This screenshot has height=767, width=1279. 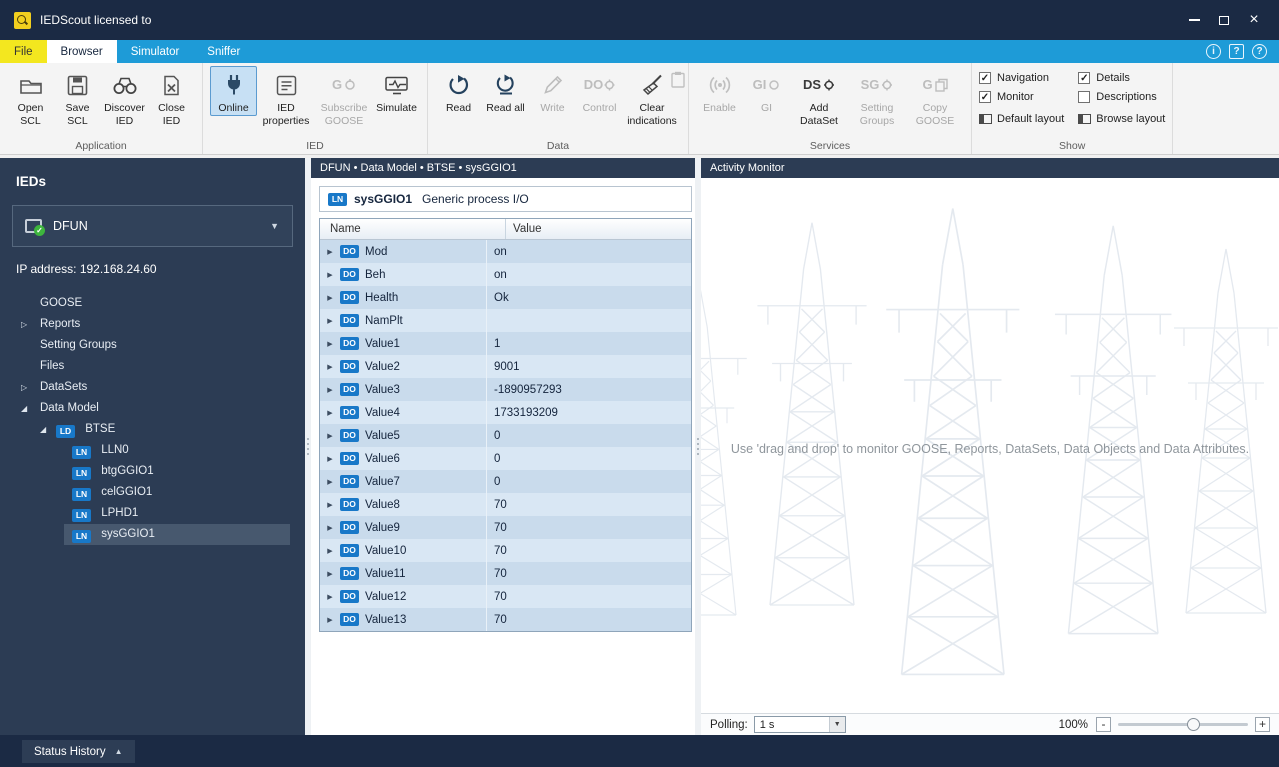 I want to click on table-row: ▶ DO Value12 70, so click(x=505, y=596).